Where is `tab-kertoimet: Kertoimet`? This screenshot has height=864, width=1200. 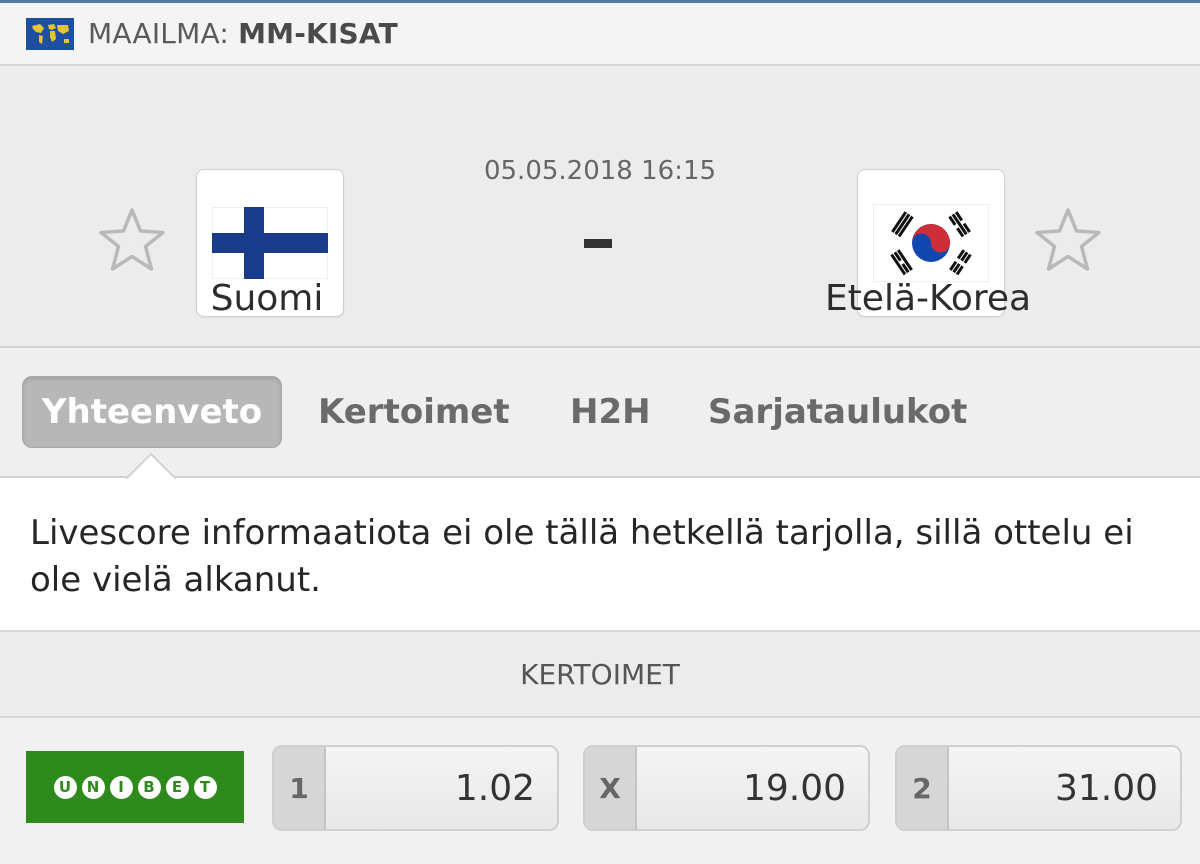 tab-kertoimet: Kertoimet is located at coordinates (414, 412).